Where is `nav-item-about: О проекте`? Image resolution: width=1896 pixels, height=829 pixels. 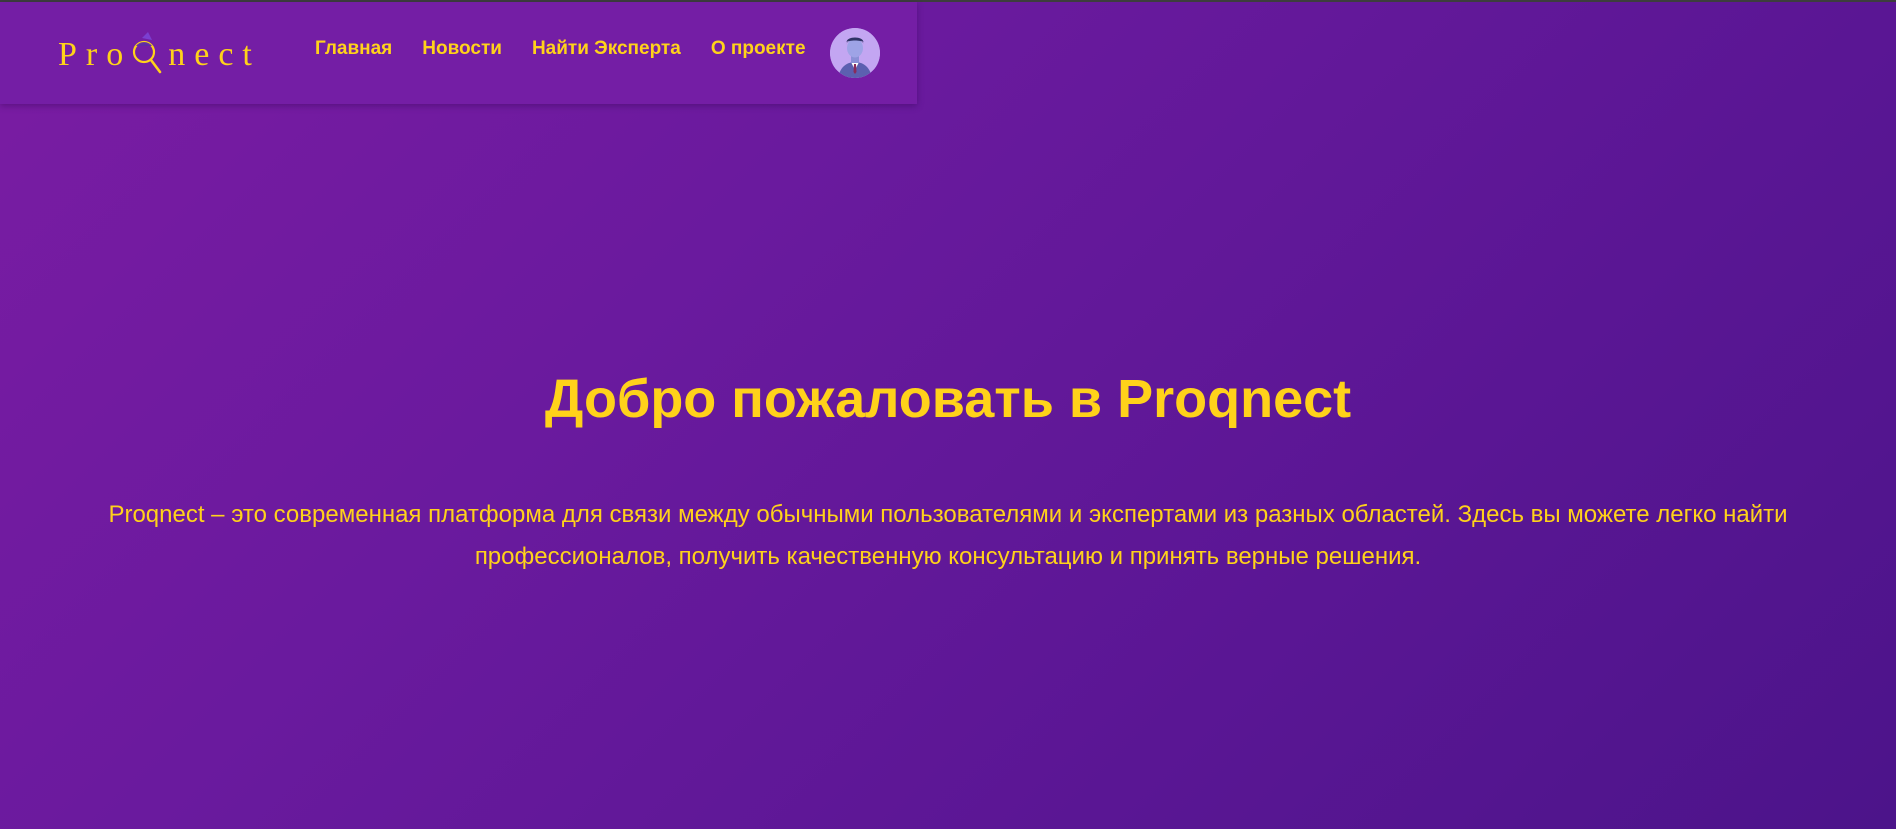 nav-item-about: О проекте is located at coordinates (758, 49).